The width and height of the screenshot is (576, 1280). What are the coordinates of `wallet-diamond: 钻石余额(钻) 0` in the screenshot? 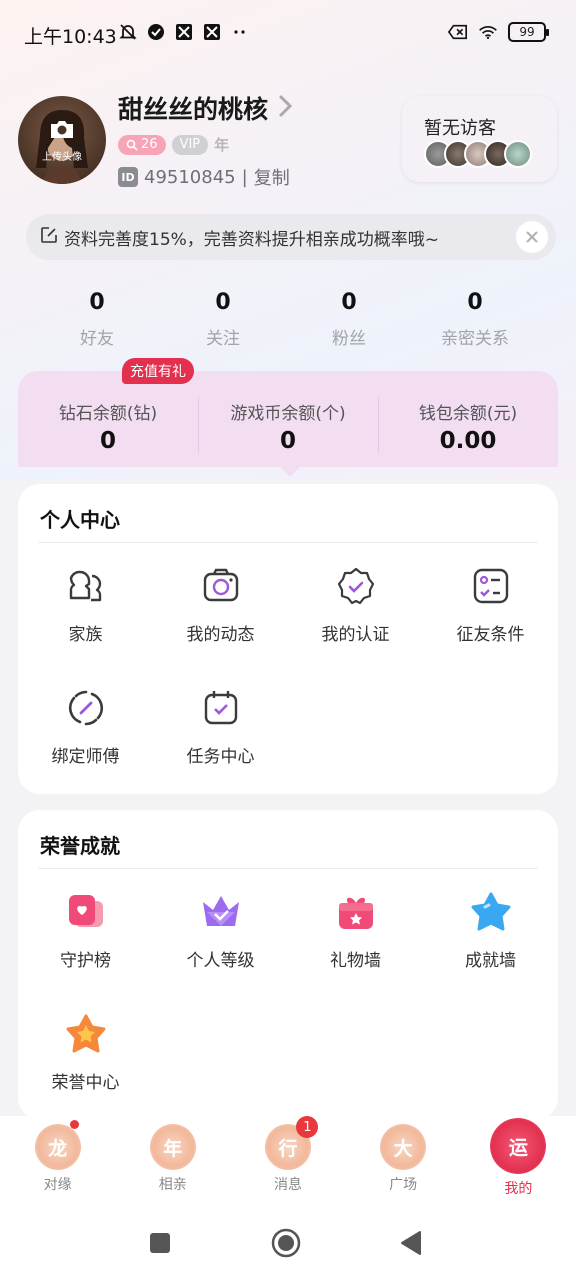 It's located at (108, 419).